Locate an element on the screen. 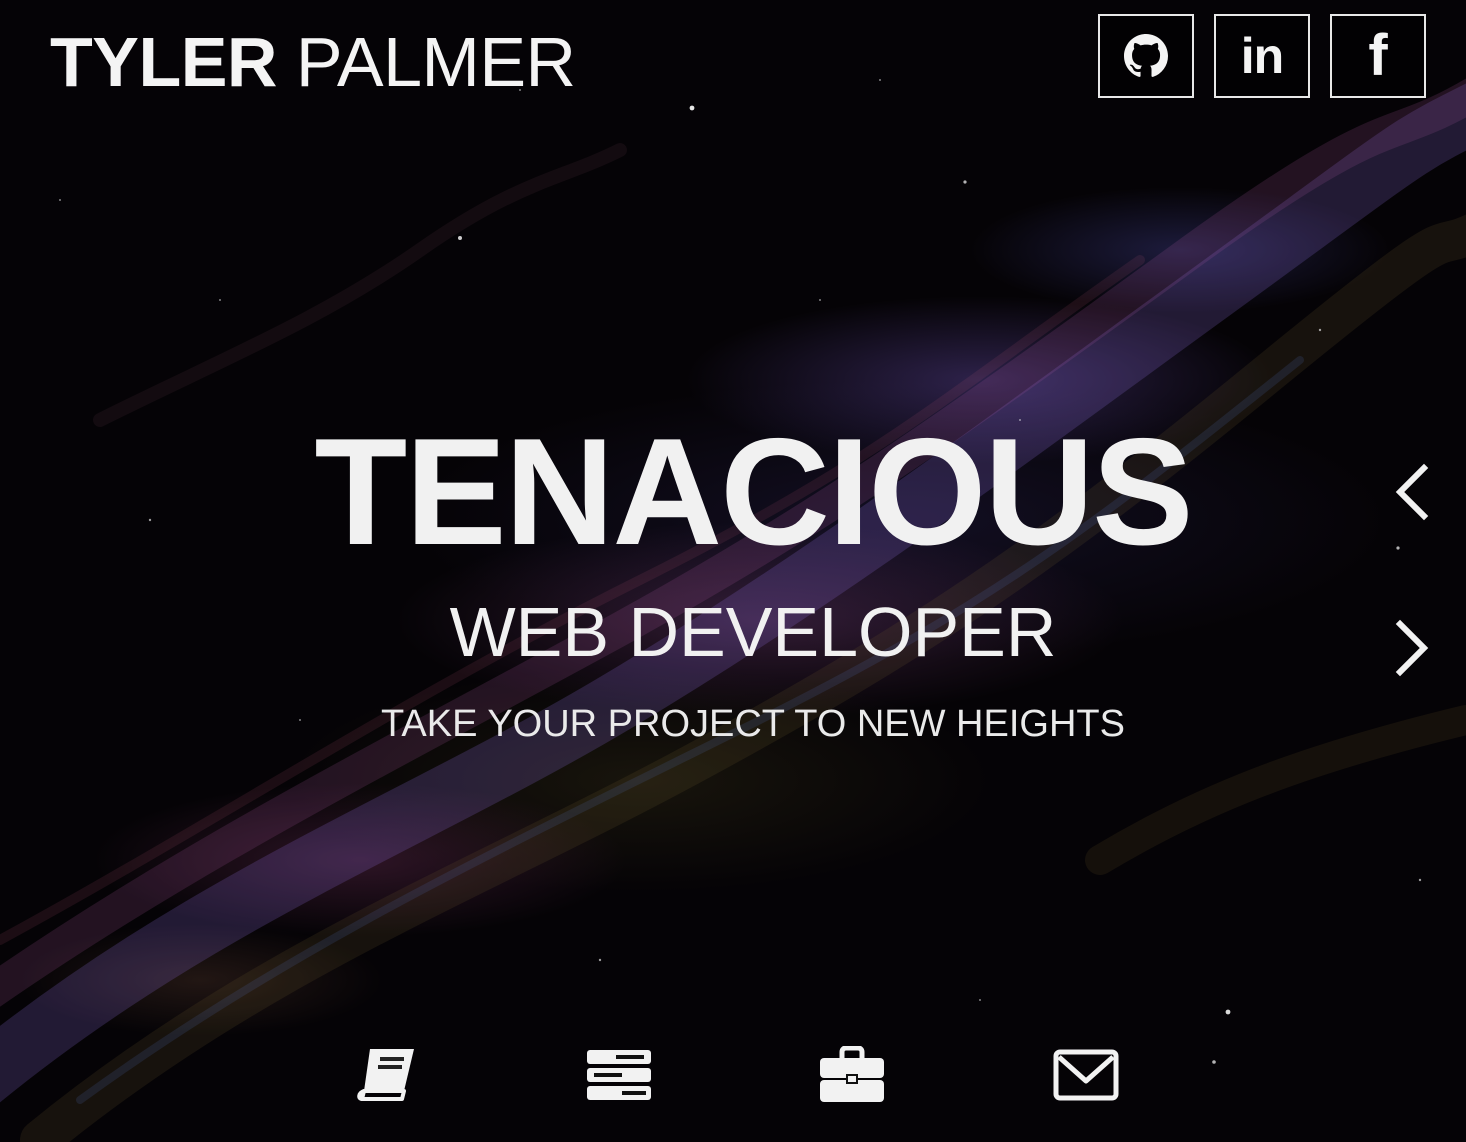  brand-last-name: PALMER is located at coordinates (435, 62).